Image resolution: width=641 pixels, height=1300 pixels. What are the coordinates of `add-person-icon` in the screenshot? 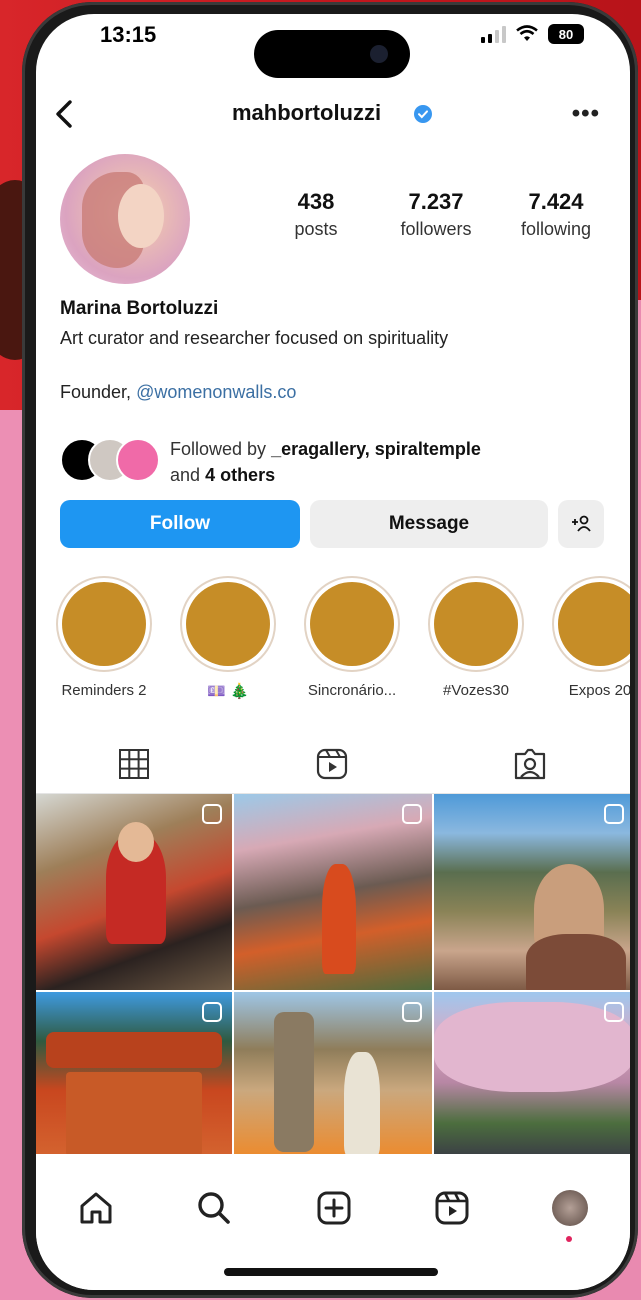 It's located at (581, 523).